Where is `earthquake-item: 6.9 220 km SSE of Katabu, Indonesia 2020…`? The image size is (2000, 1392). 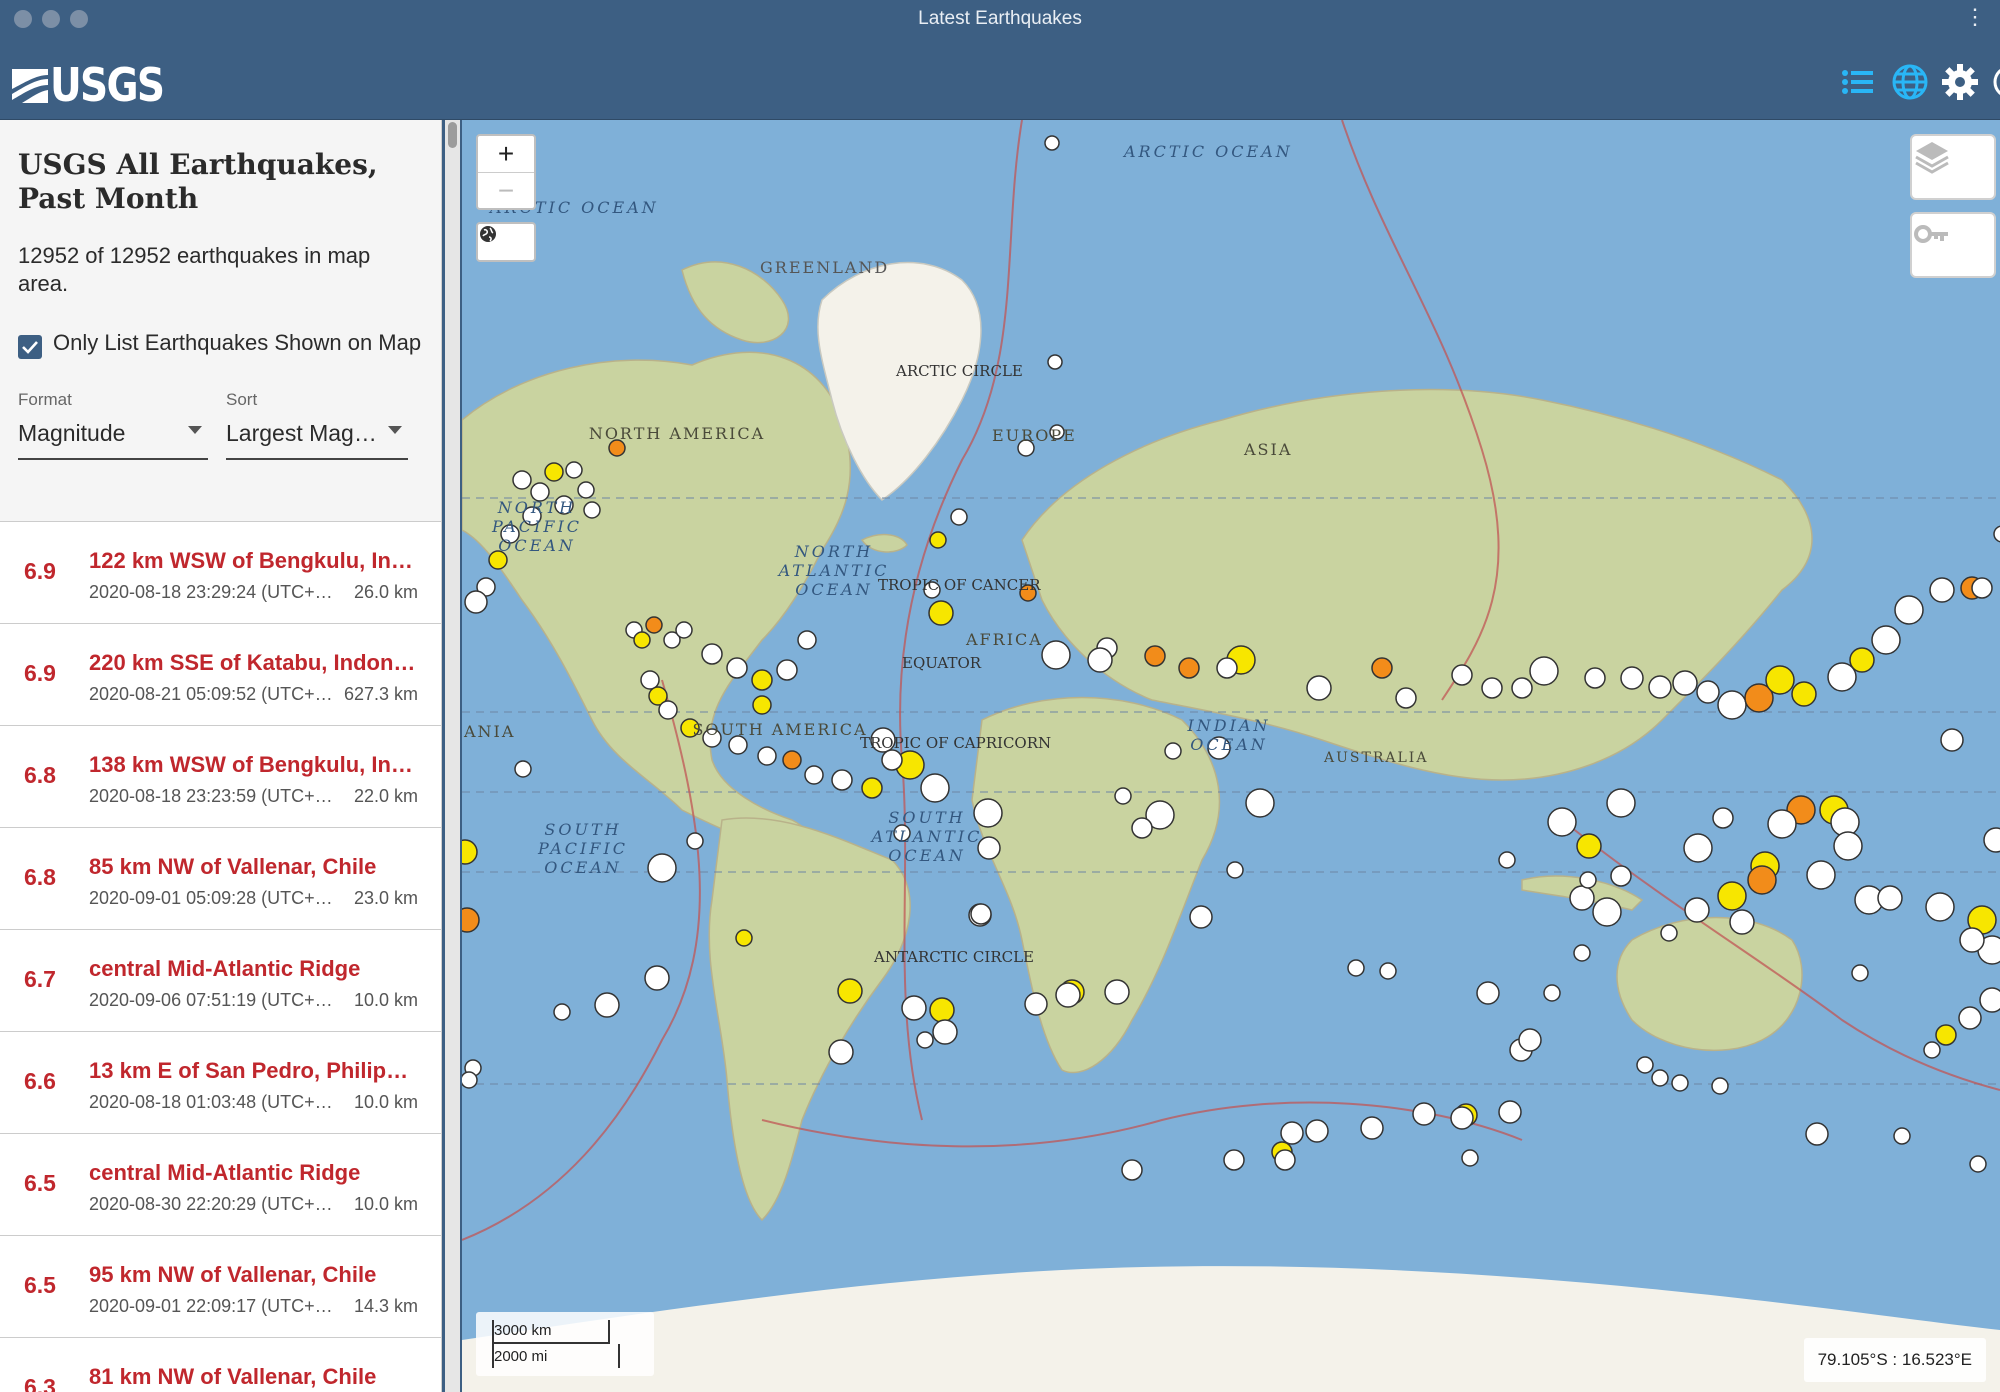 earthquake-item: 6.9 220 km SSE of Katabu, Indonesia 2020… is located at coordinates (220, 675).